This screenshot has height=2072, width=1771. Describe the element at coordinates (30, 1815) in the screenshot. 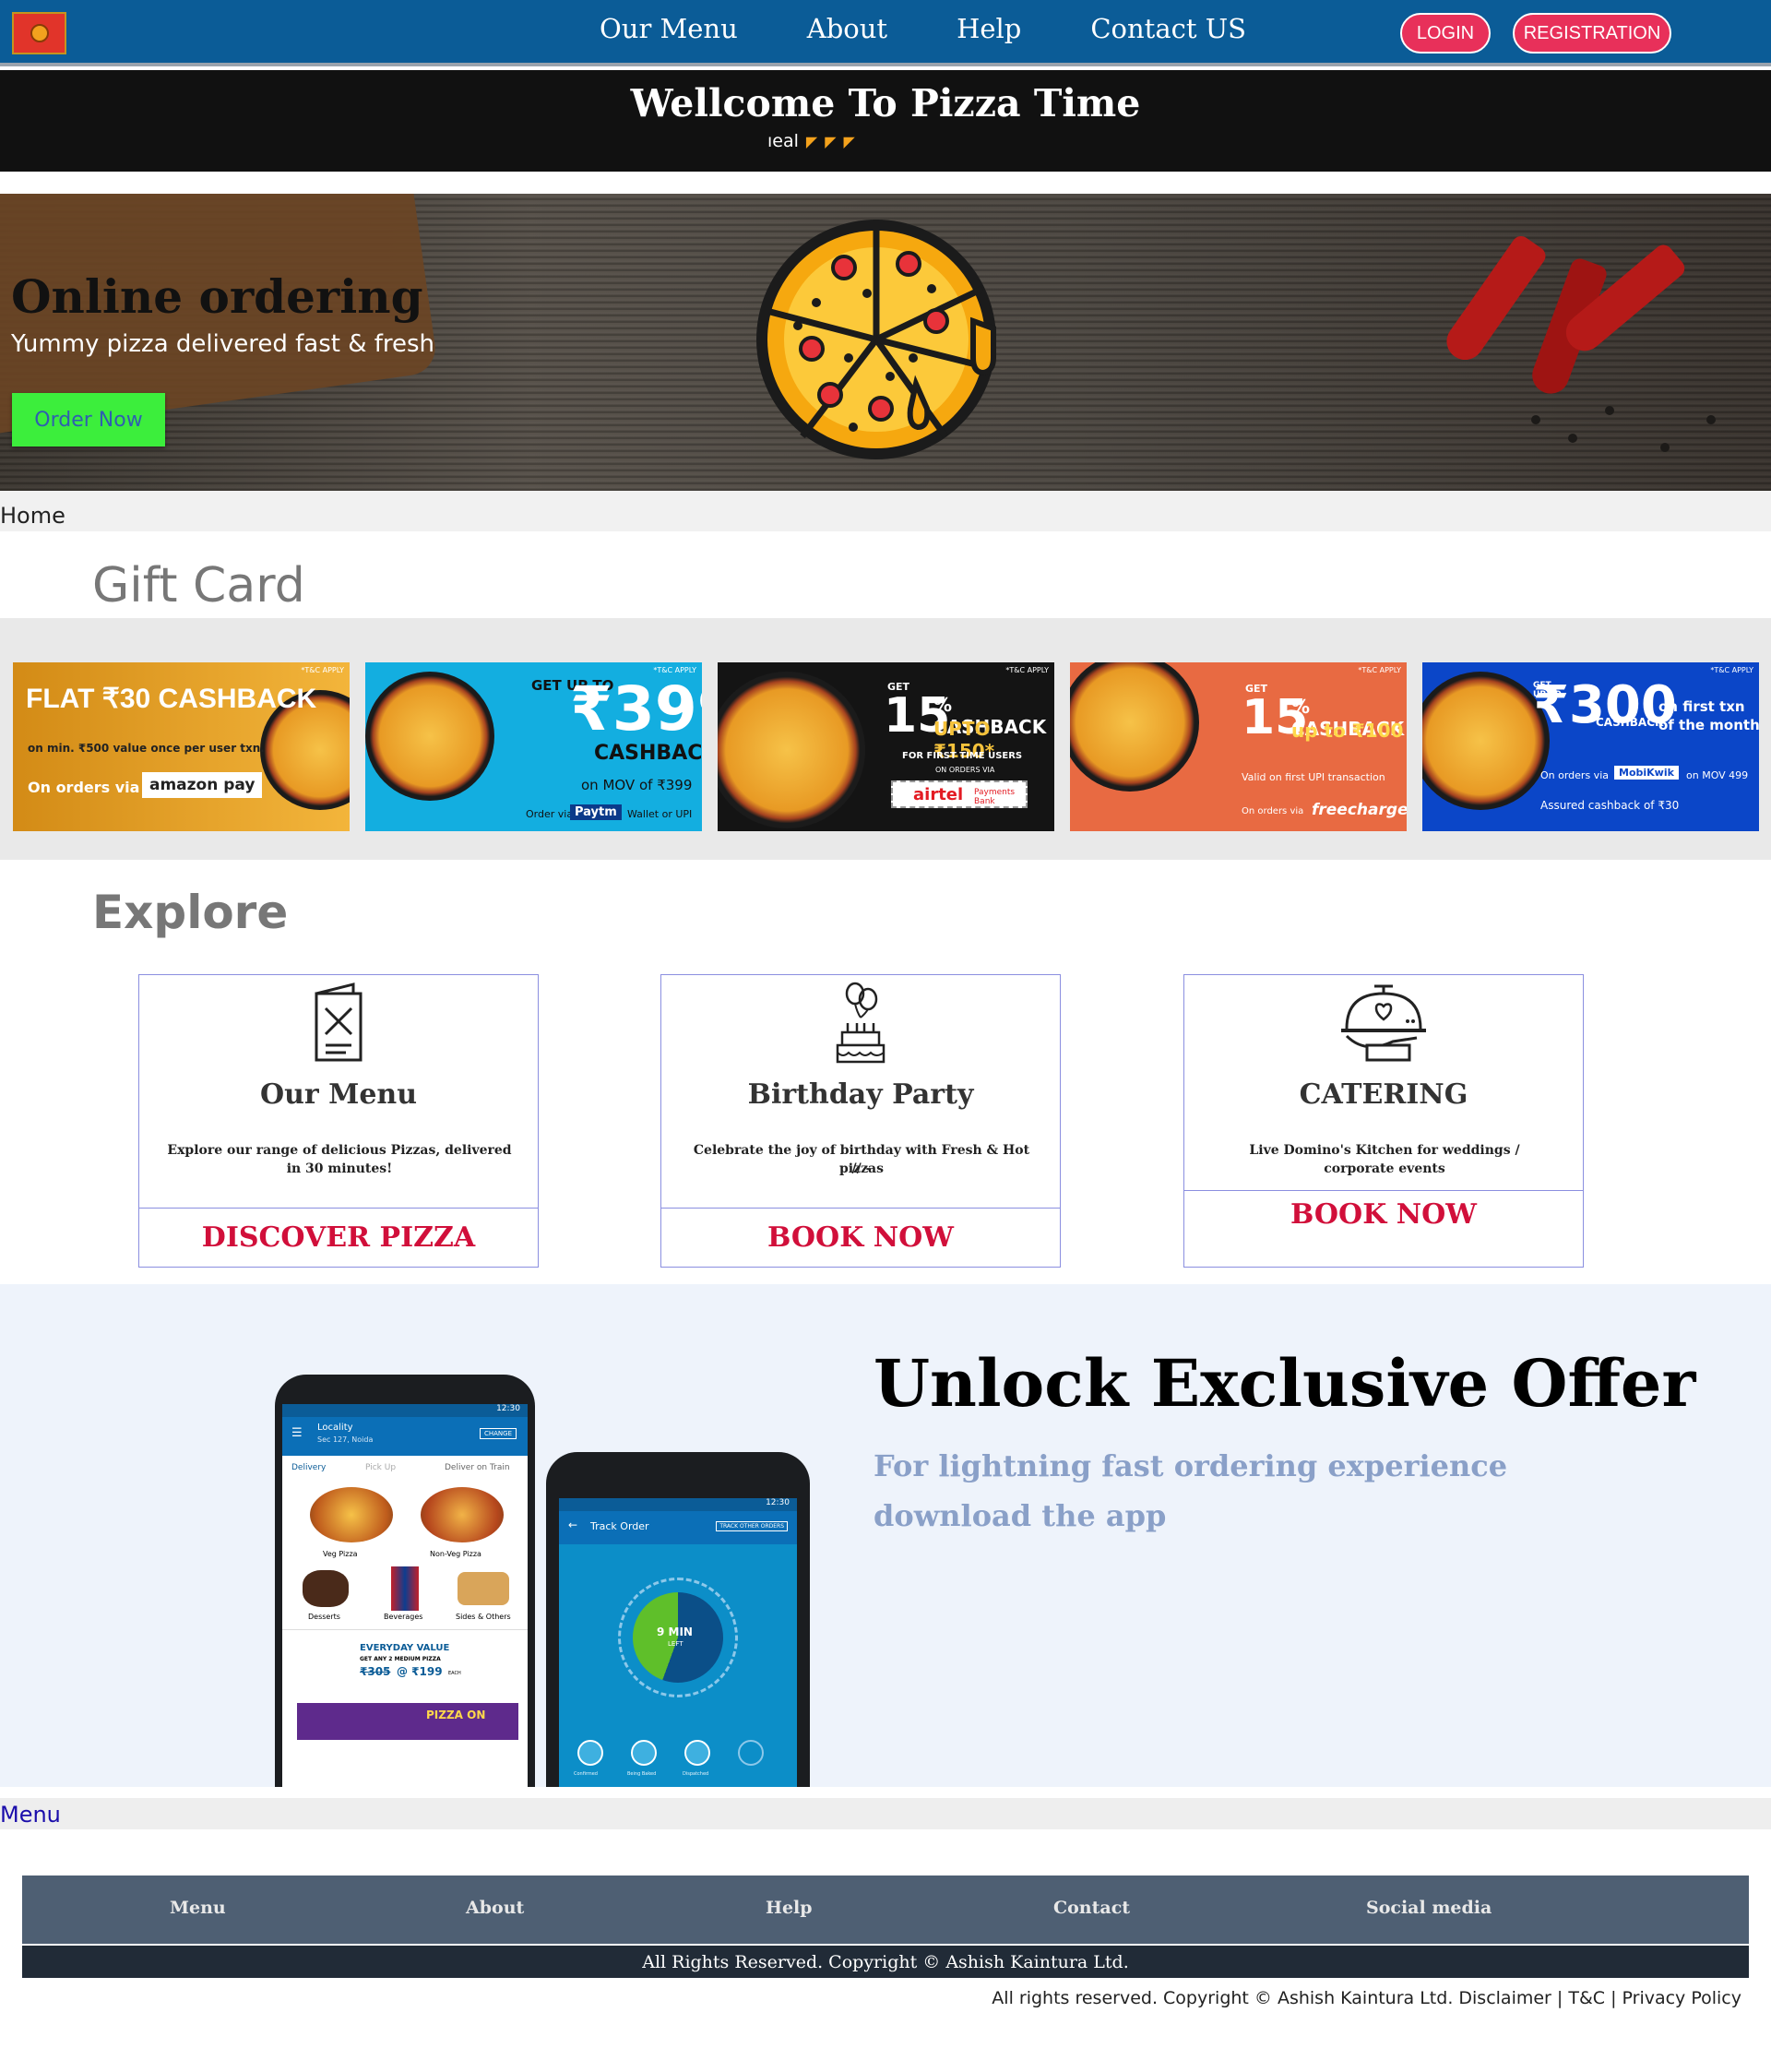

I see `menu-link: Menu` at that location.